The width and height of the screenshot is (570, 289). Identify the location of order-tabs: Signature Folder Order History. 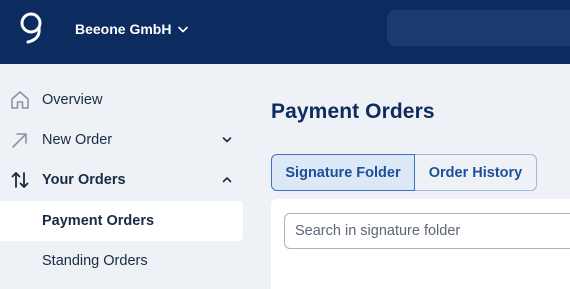
(404, 172).